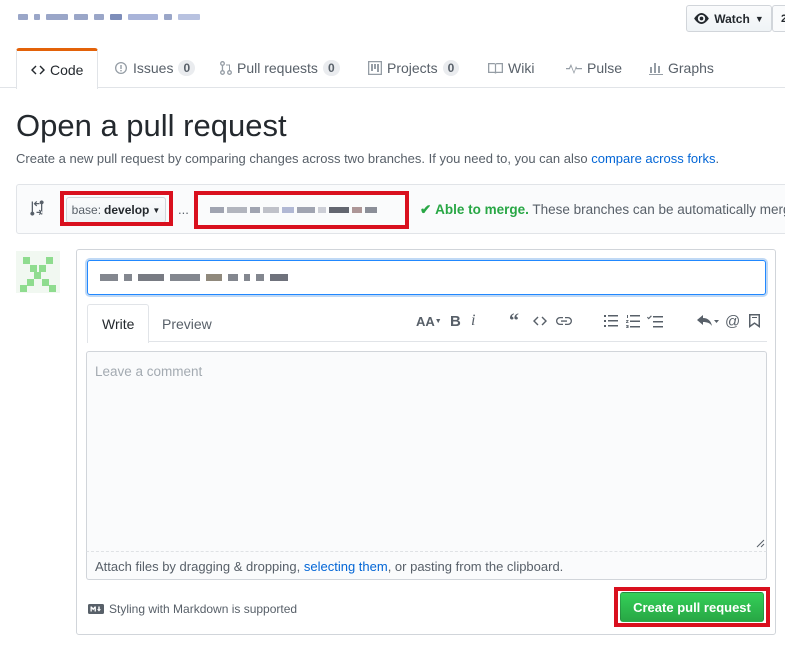 The image size is (785, 664). Describe the element at coordinates (226, 68) in the screenshot. I see `pull-request-icon` at that location.